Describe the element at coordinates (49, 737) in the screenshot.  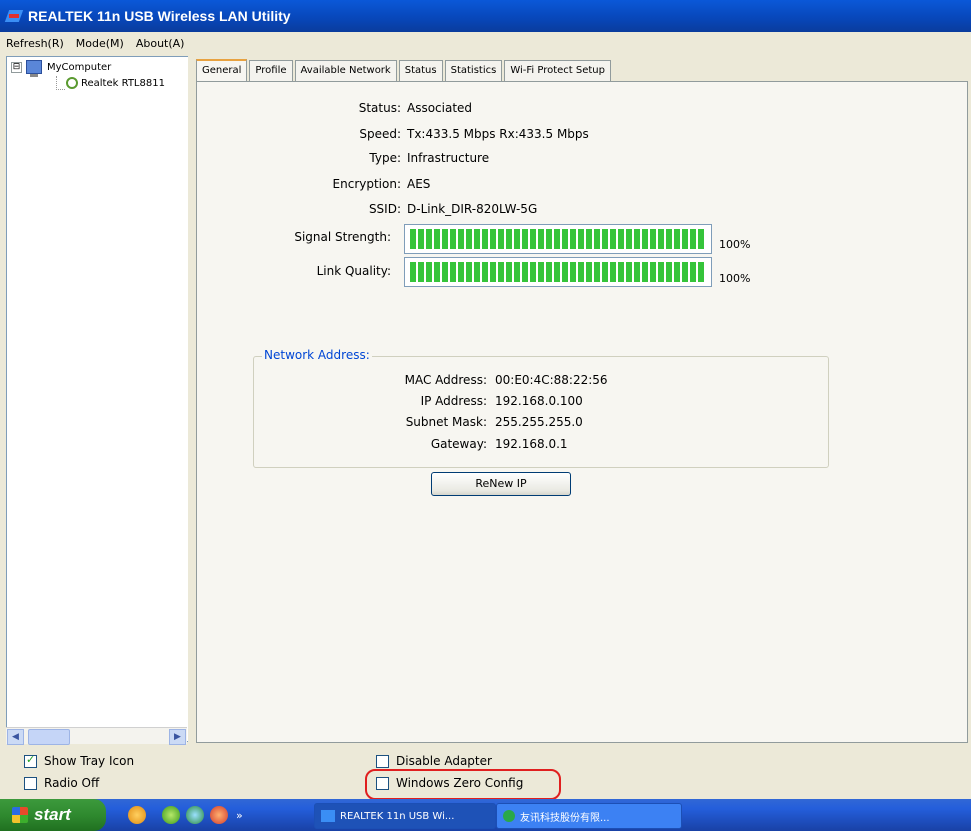
I see `scroll-thumb` at that location.